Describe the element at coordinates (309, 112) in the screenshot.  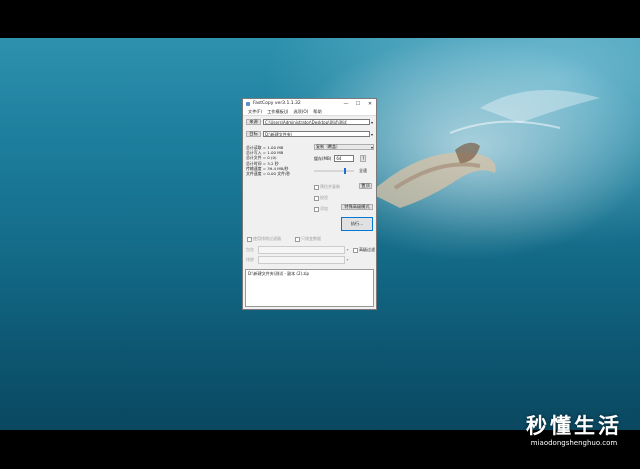
I see `menu-bar: 文件(F) 工作模板(J) 选项(O) 帮助` at that location.